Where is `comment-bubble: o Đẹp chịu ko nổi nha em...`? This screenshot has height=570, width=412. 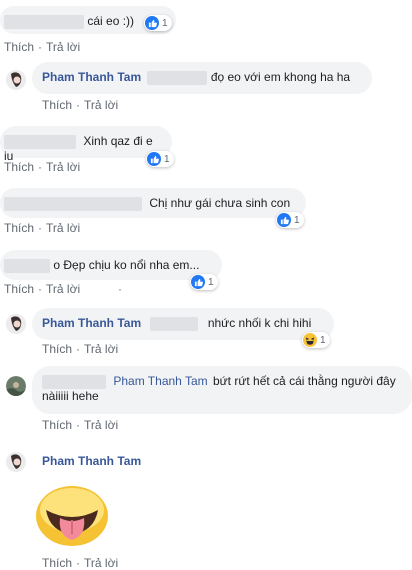
comment-bubble: o Đẹp chịu ko nổi nha em... is located at coordinates (111, 265).